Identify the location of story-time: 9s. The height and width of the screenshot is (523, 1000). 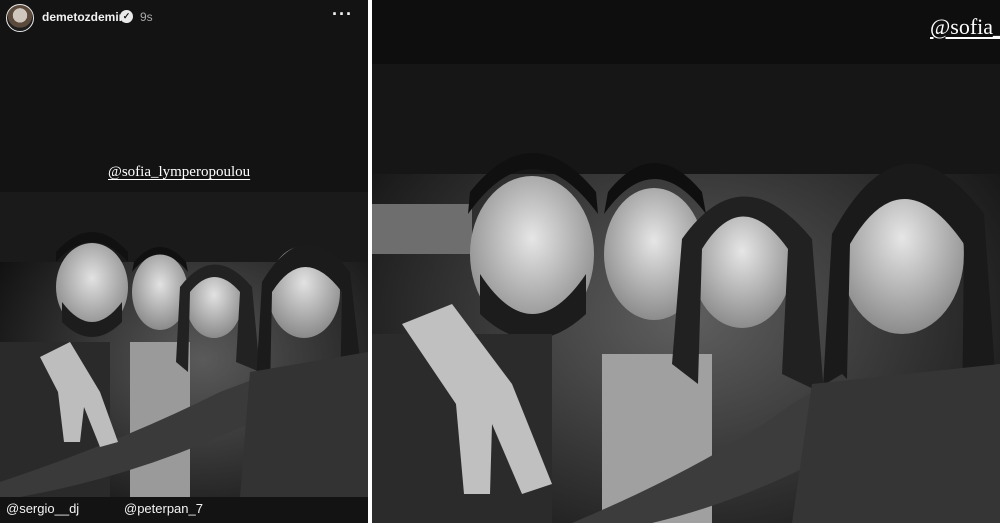
(146, 17).